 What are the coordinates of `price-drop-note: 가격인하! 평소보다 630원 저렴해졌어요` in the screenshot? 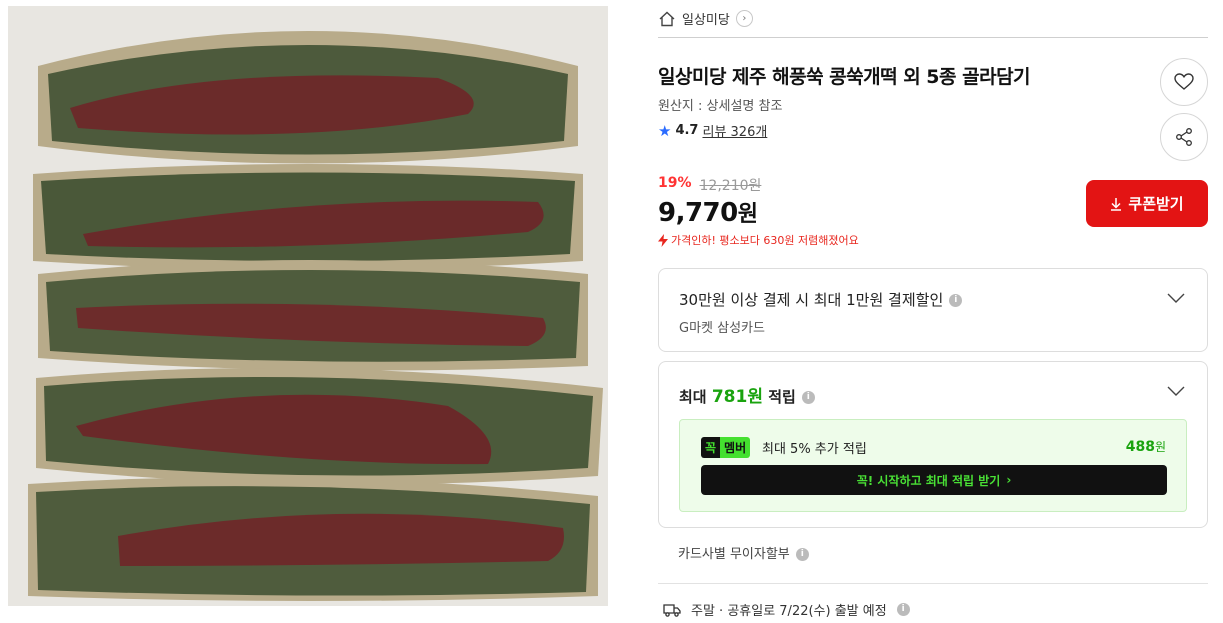 It's located at (758, 240).